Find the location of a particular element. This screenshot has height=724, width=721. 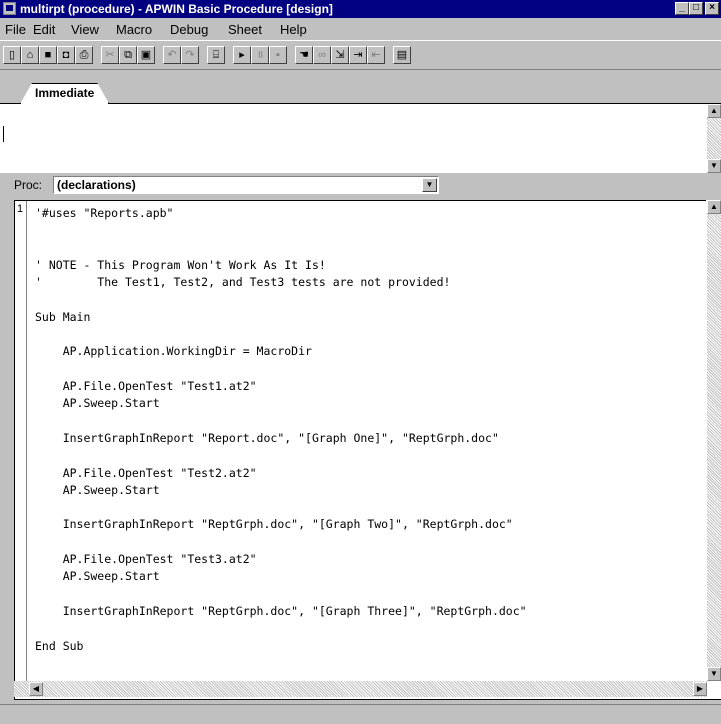

run-icon: ▸ is located at coordinates (242, 55).